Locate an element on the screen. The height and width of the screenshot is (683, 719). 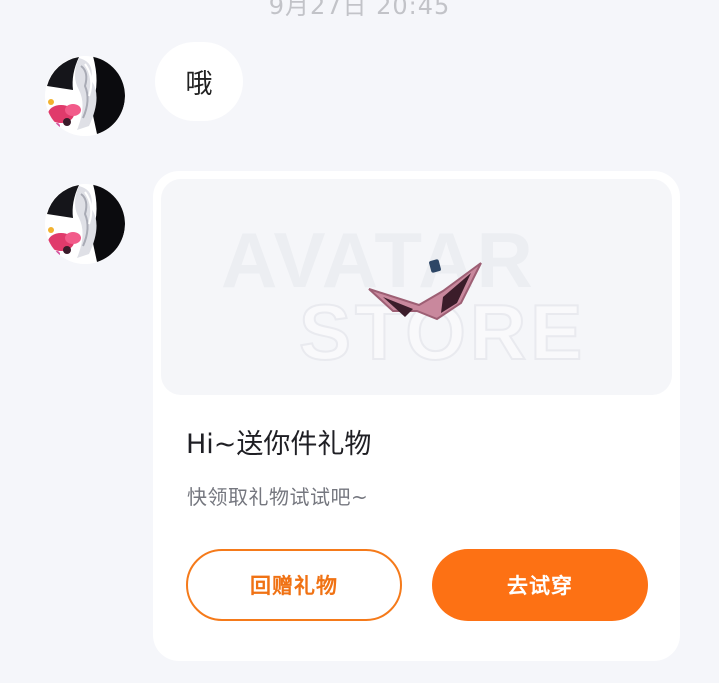
gift-card-subtitle: 快领取礼物试试吧~ is located at coordinates (278, 497).